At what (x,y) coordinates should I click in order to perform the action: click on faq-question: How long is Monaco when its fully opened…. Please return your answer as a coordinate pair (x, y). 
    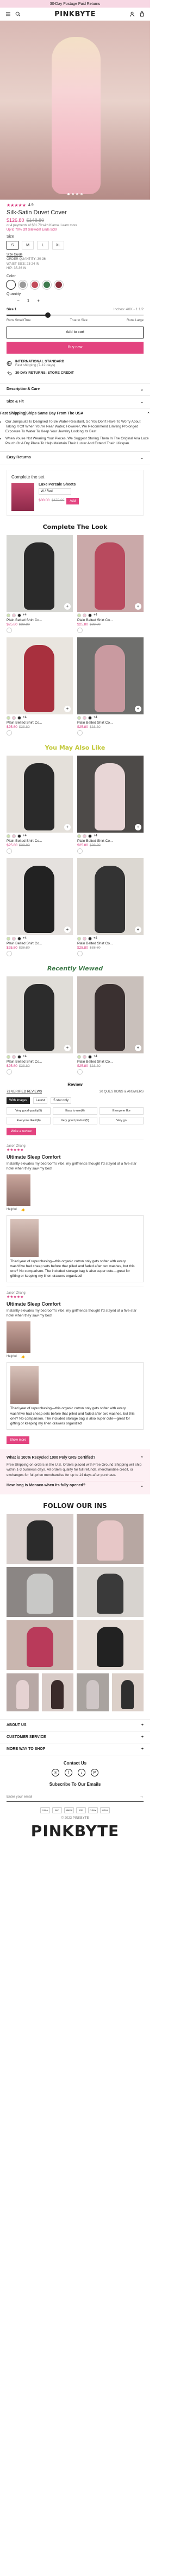
    Looking at the image, I should click on (75, 1485).